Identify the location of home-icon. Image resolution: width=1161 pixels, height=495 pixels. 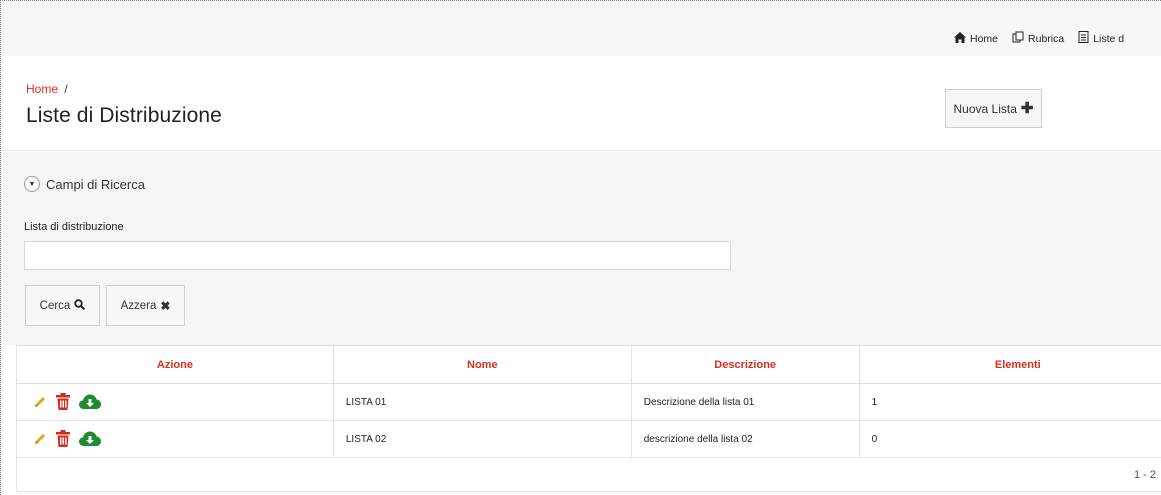
(960, 38).